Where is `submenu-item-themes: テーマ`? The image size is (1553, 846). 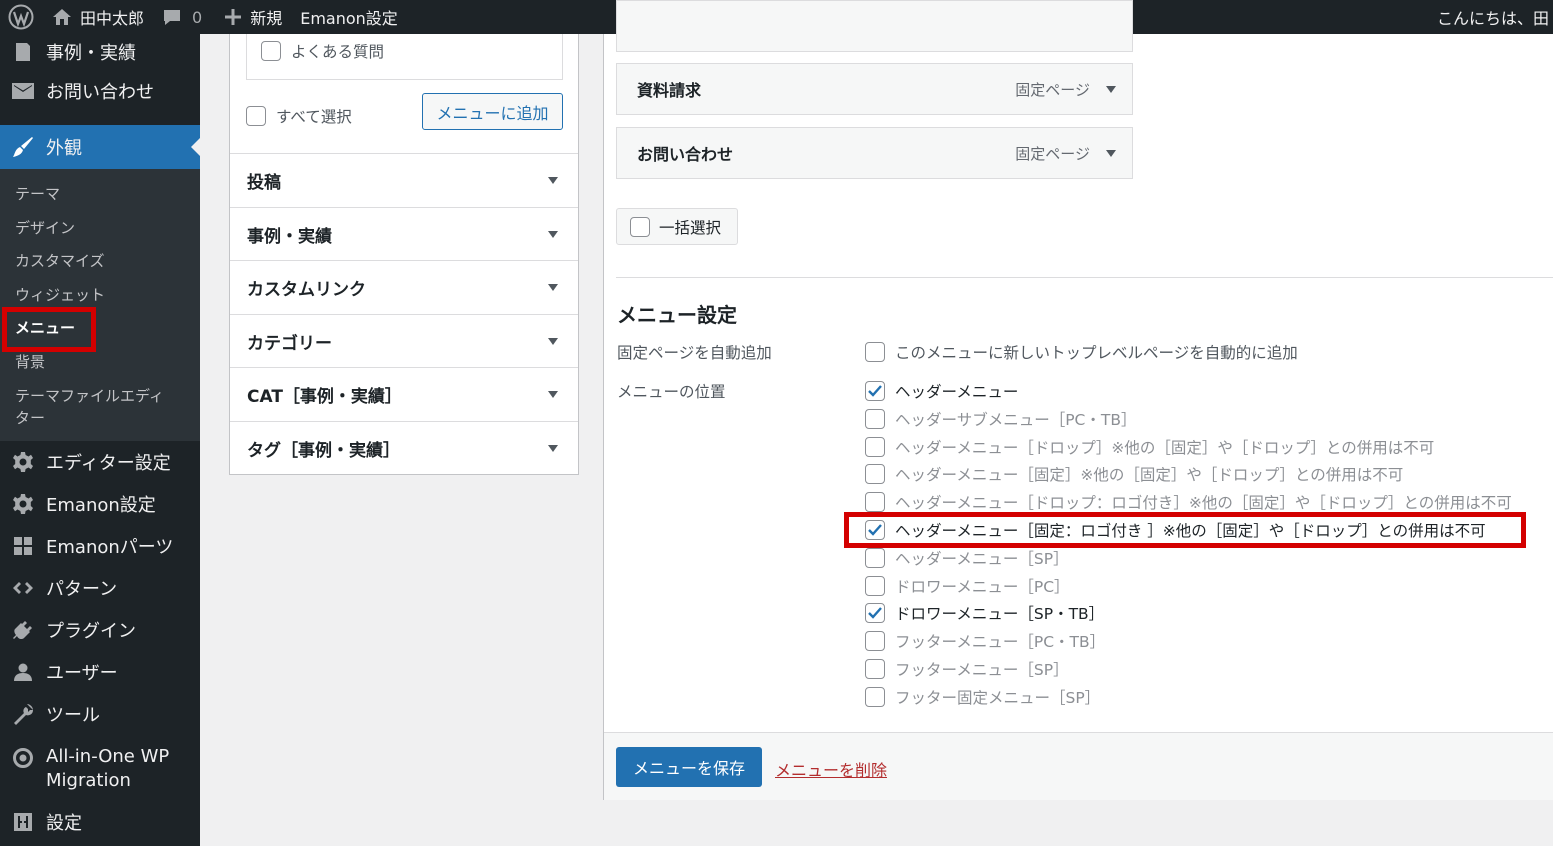 submenu-item-themes: テーマ is located at coordinates (100, 194).